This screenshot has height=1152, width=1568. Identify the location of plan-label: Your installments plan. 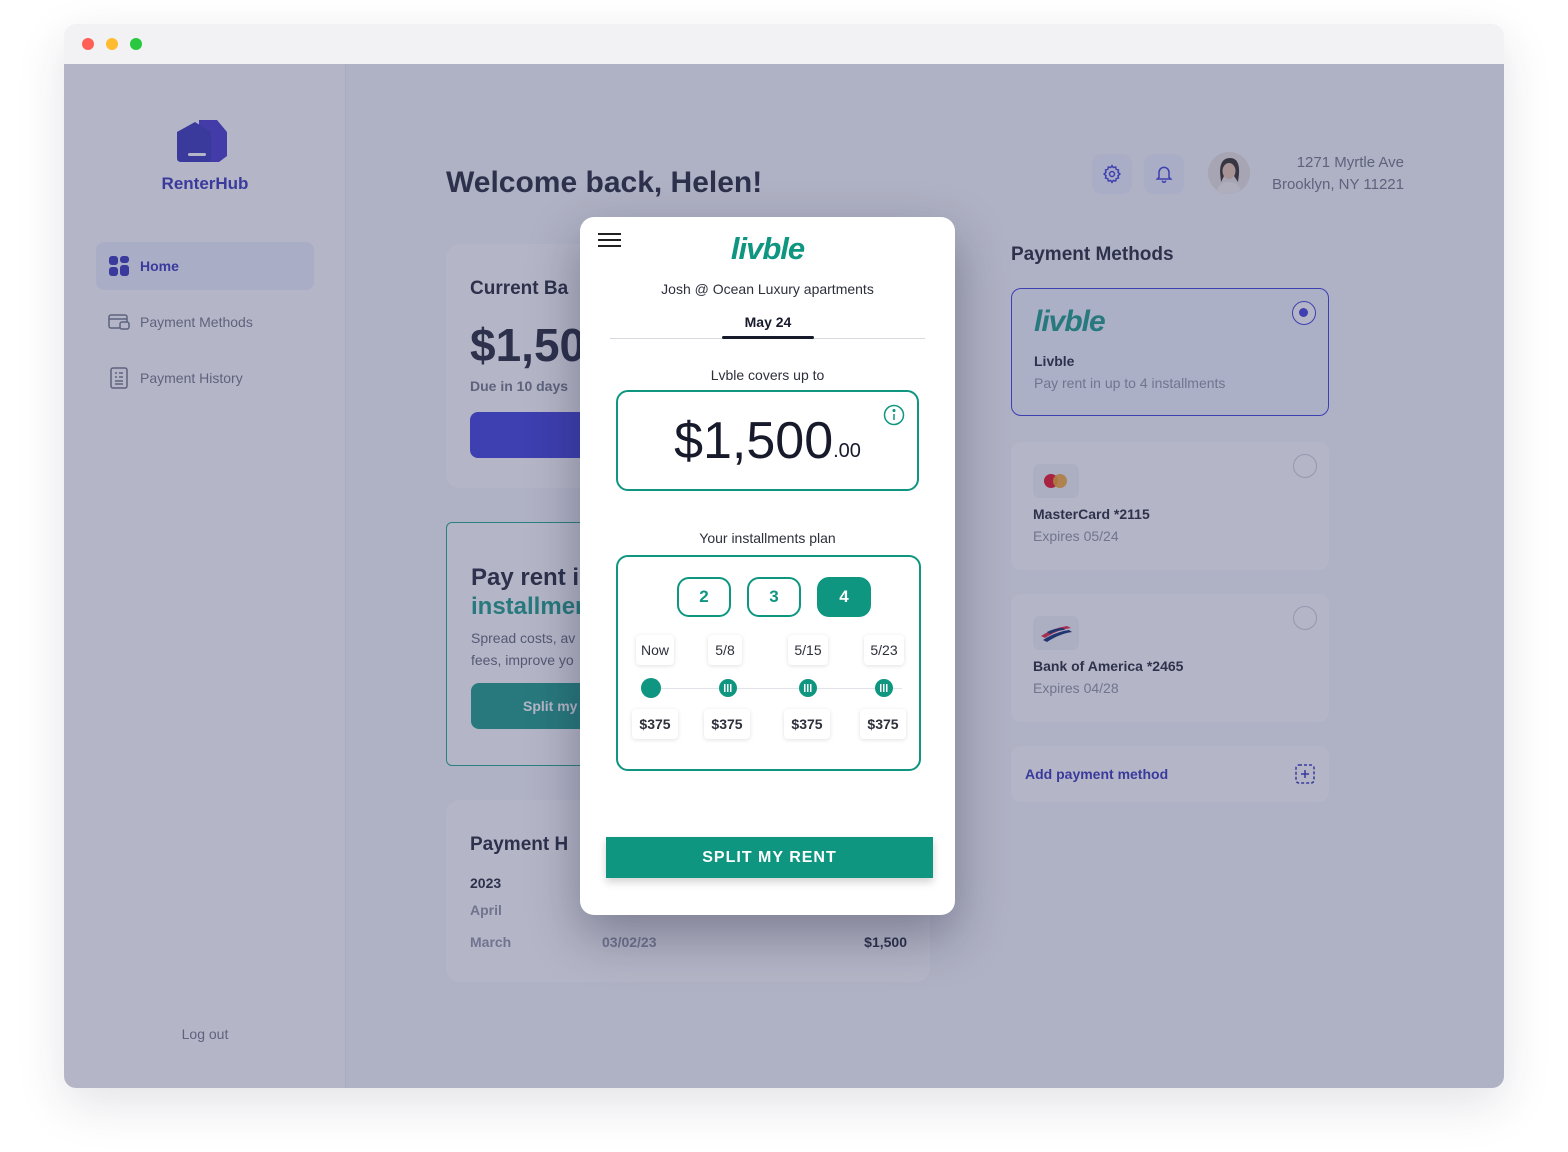
(767, 538).